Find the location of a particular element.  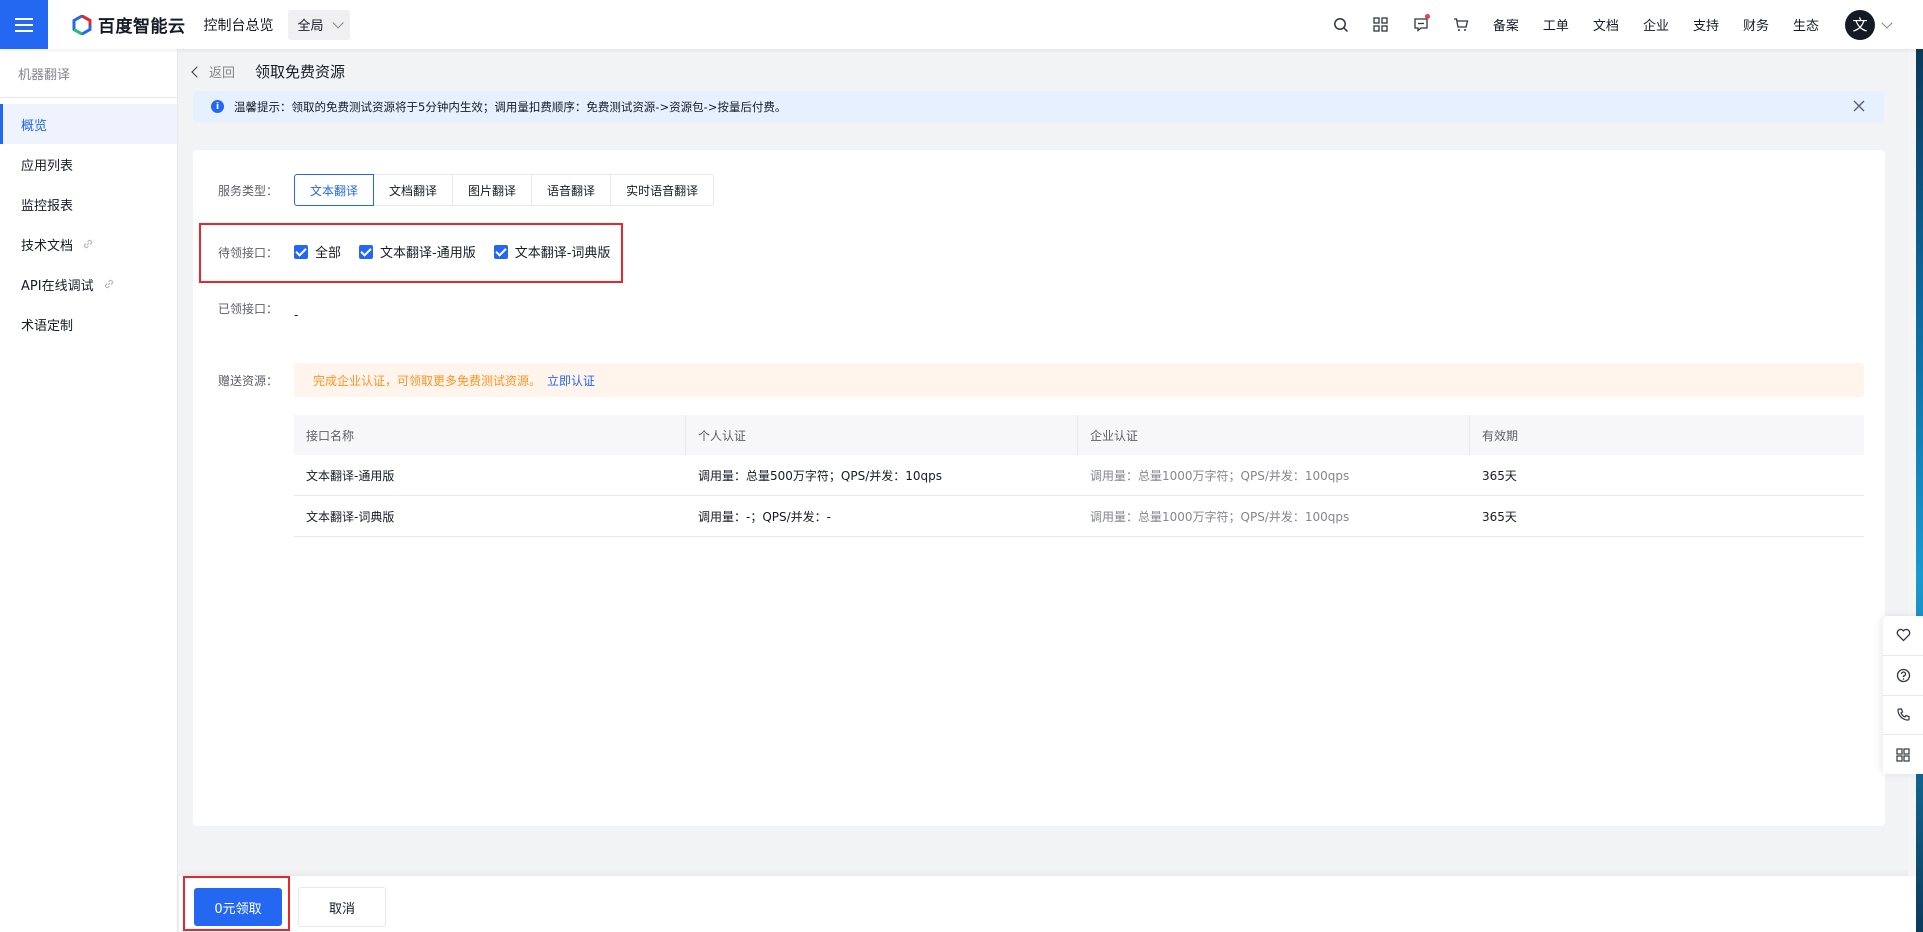

sidebar-item-term-custom: 术语定制 is located at coordinates (88, 324).